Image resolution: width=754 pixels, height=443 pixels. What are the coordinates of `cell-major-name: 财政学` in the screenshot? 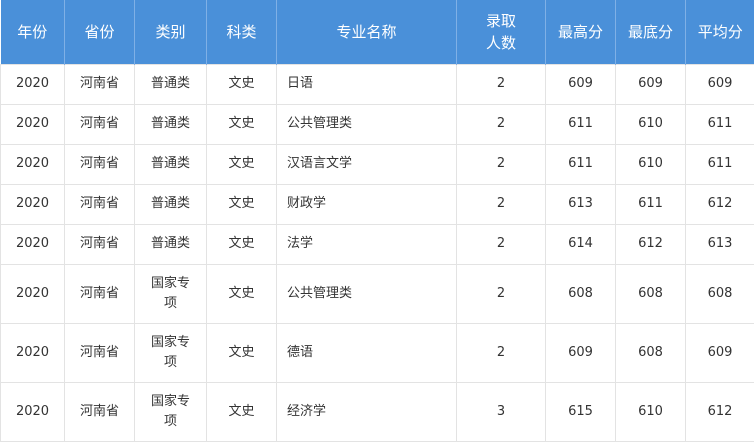 It's located at (366, 204).